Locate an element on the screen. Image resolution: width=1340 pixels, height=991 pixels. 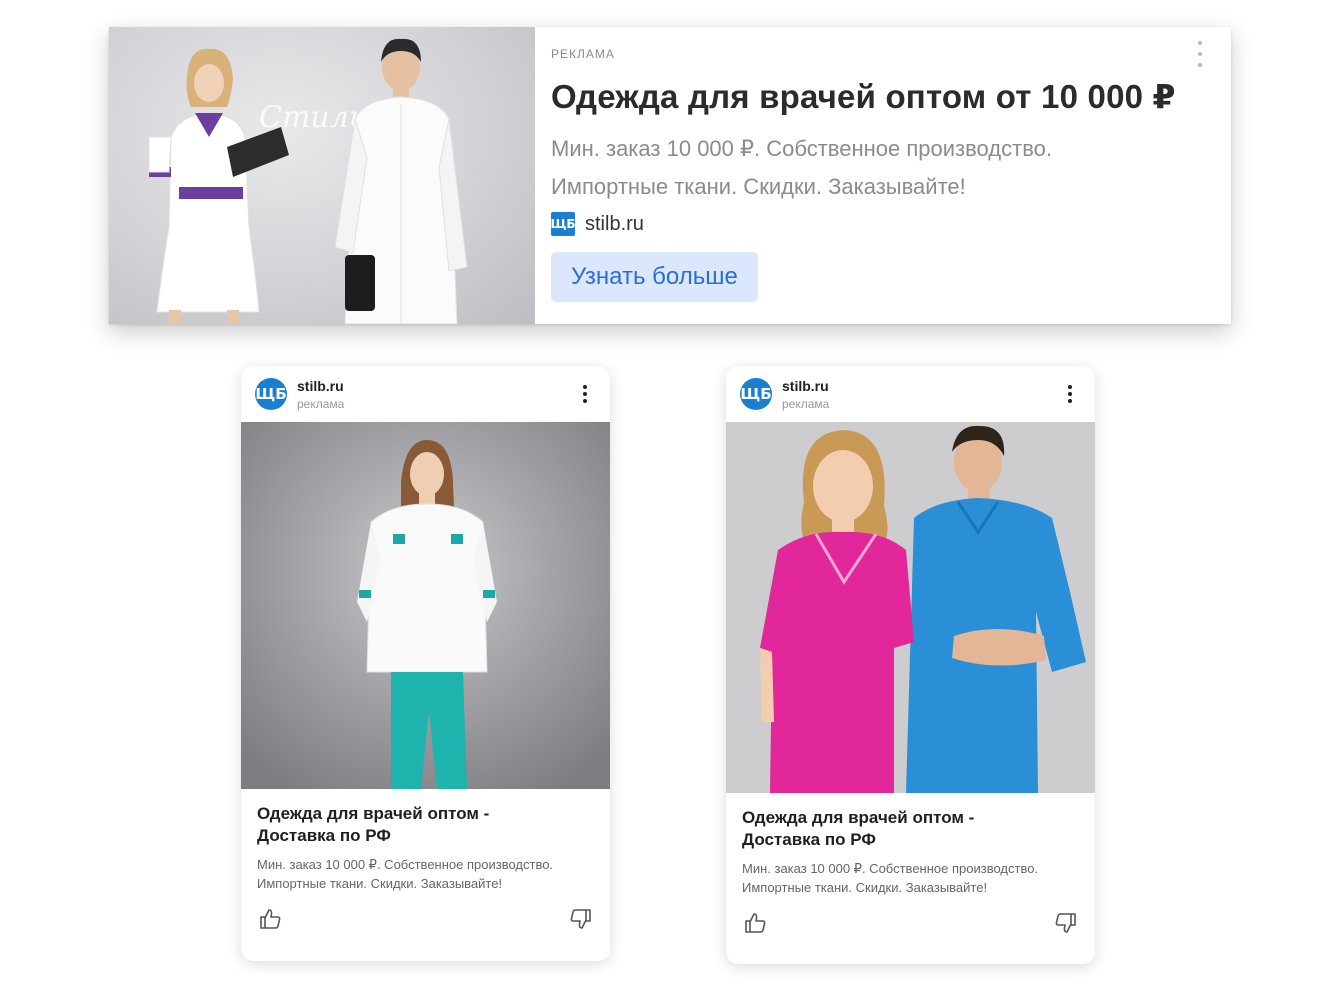
banner-title: Одежда для врачей оптом от 10 000 ₽ is located at coordinates (881, 96).